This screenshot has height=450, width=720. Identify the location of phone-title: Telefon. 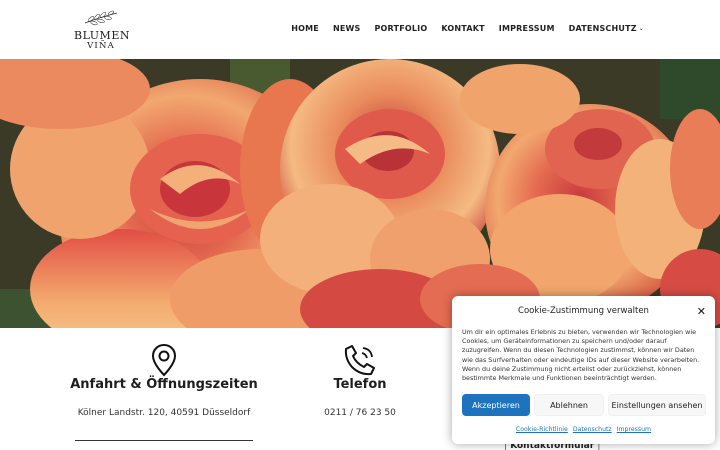
(360, 384).